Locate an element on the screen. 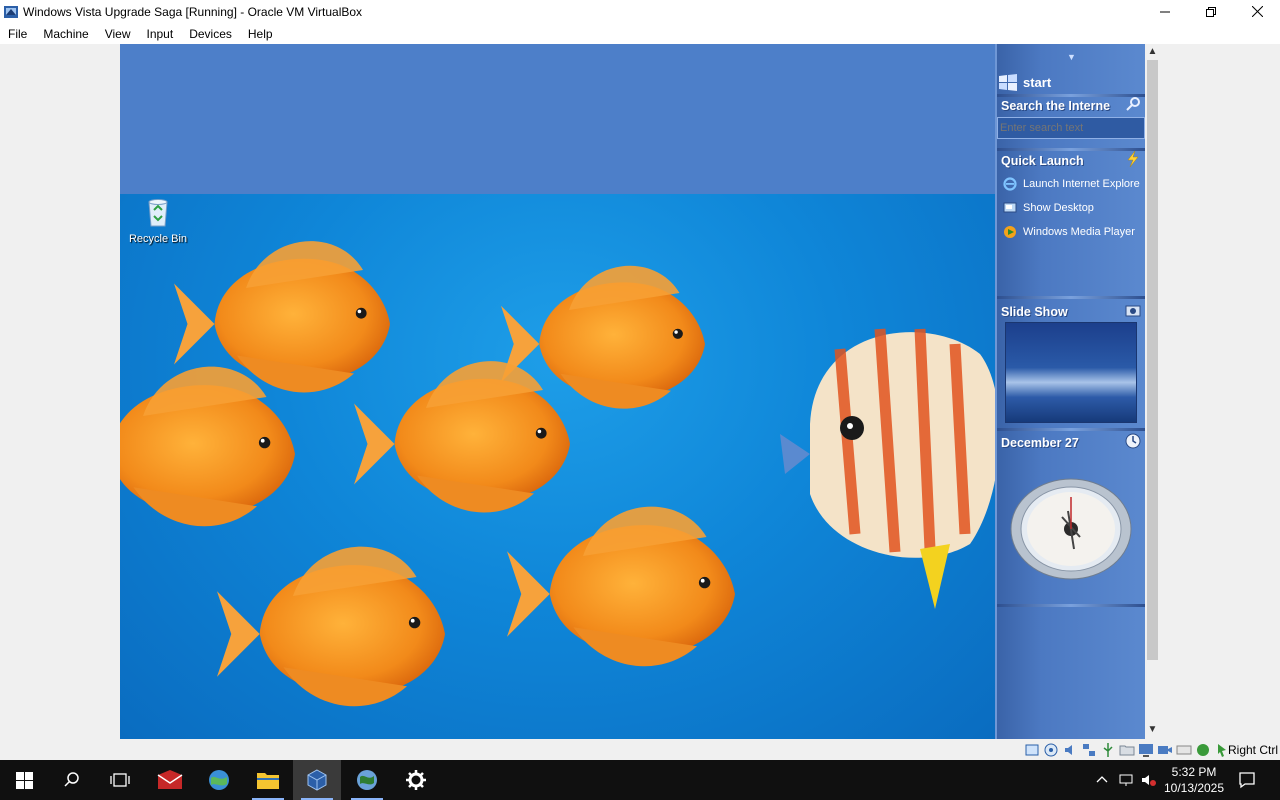  virtualbox-cube-icon is located at coordinates (317, 780).